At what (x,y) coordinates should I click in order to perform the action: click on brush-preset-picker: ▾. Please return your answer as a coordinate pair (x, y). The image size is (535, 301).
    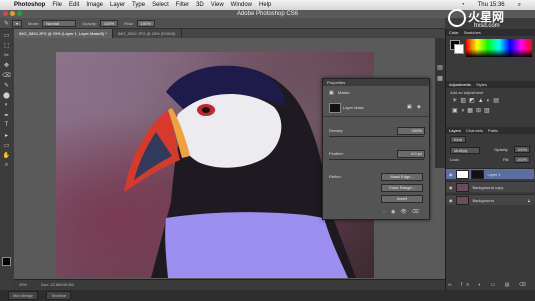
    Looking at the image, I should click on (17, 23).